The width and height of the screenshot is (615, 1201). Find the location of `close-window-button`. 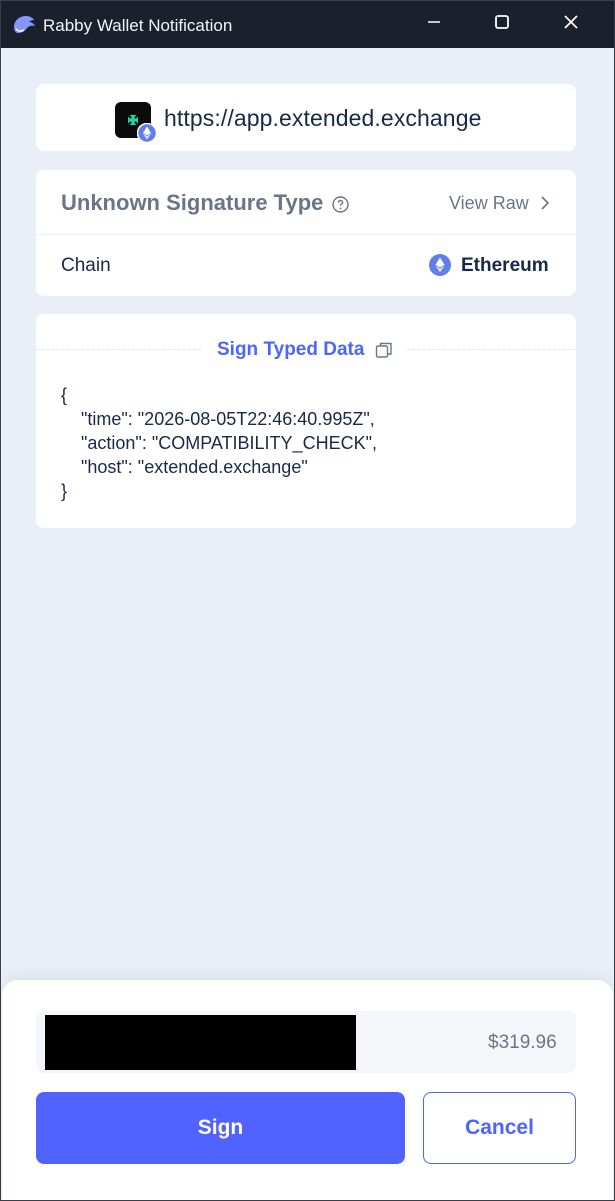

close-window-button is located at coordinates (571, 24).